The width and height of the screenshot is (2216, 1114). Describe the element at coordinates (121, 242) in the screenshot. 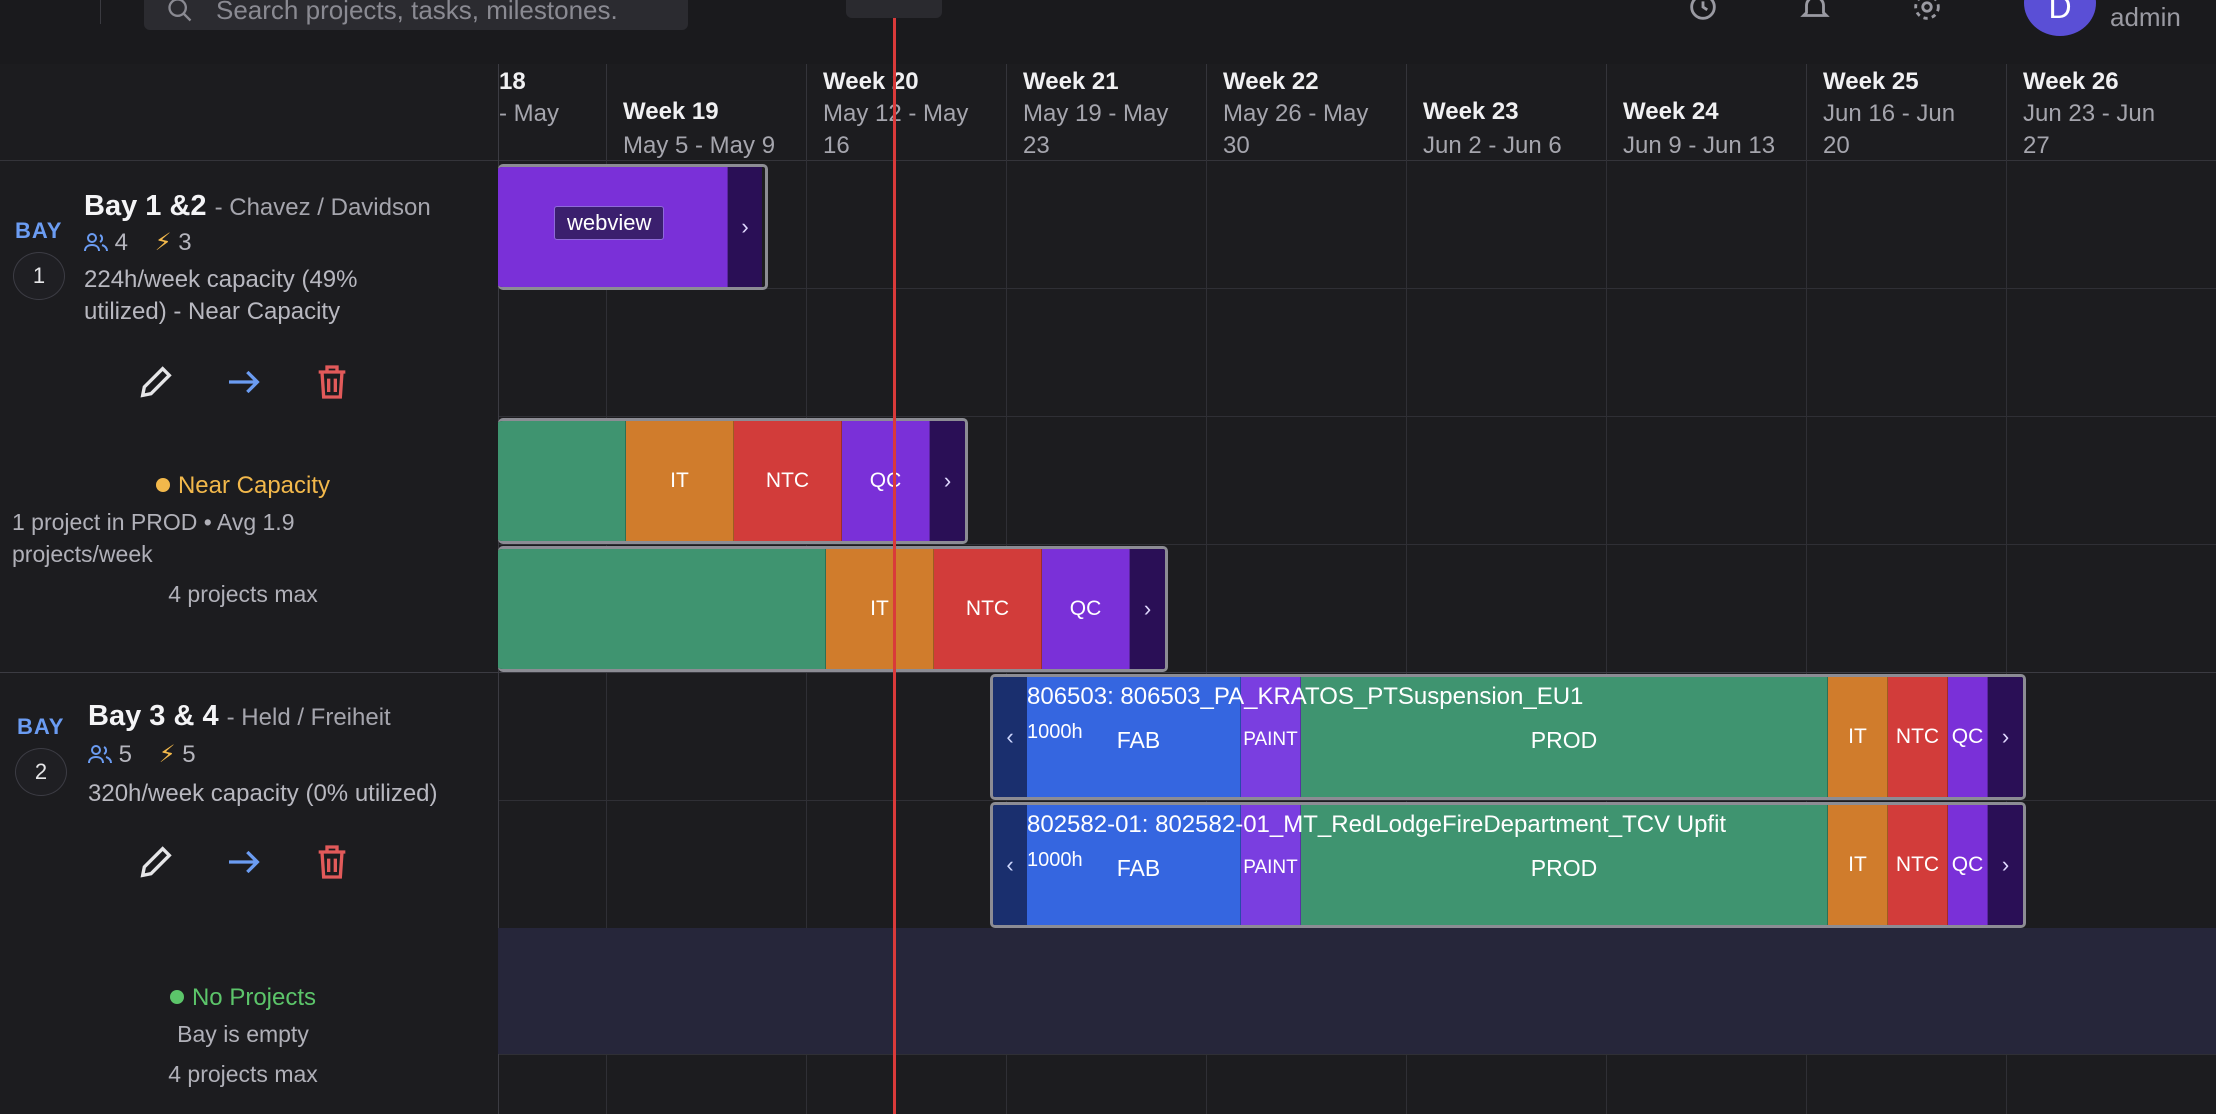

I see `people-count: 4` at that location.